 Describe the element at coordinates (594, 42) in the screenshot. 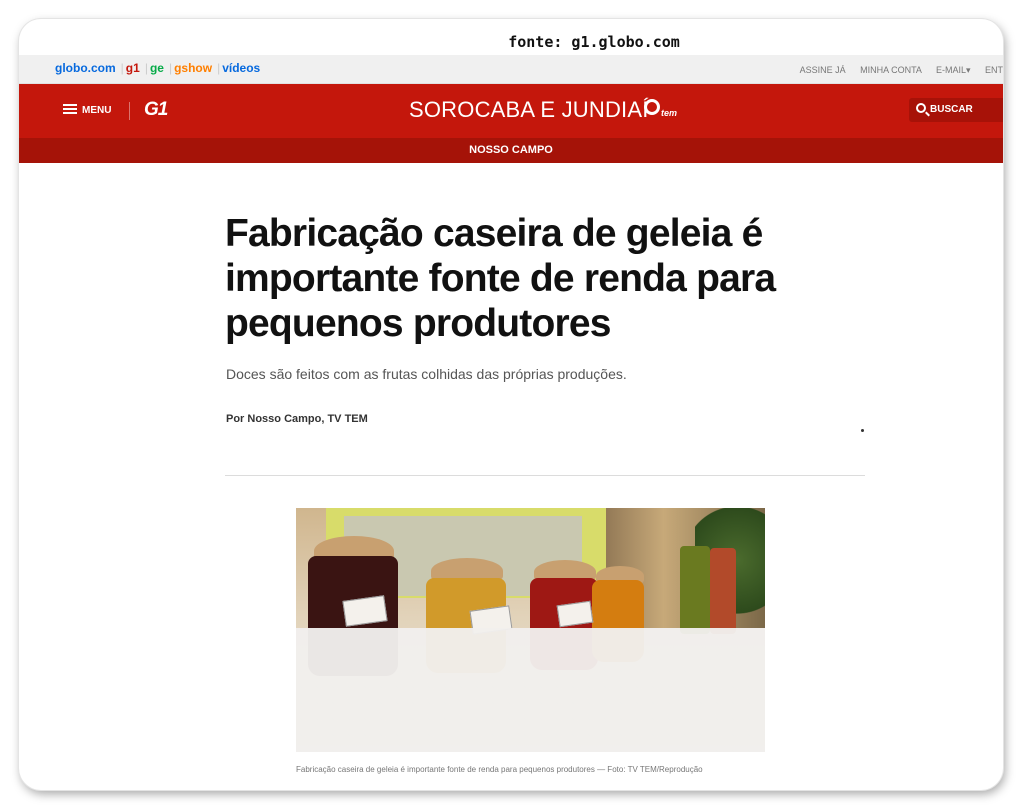

I see `source-caption: fonte: g1.globo.com` at that location.